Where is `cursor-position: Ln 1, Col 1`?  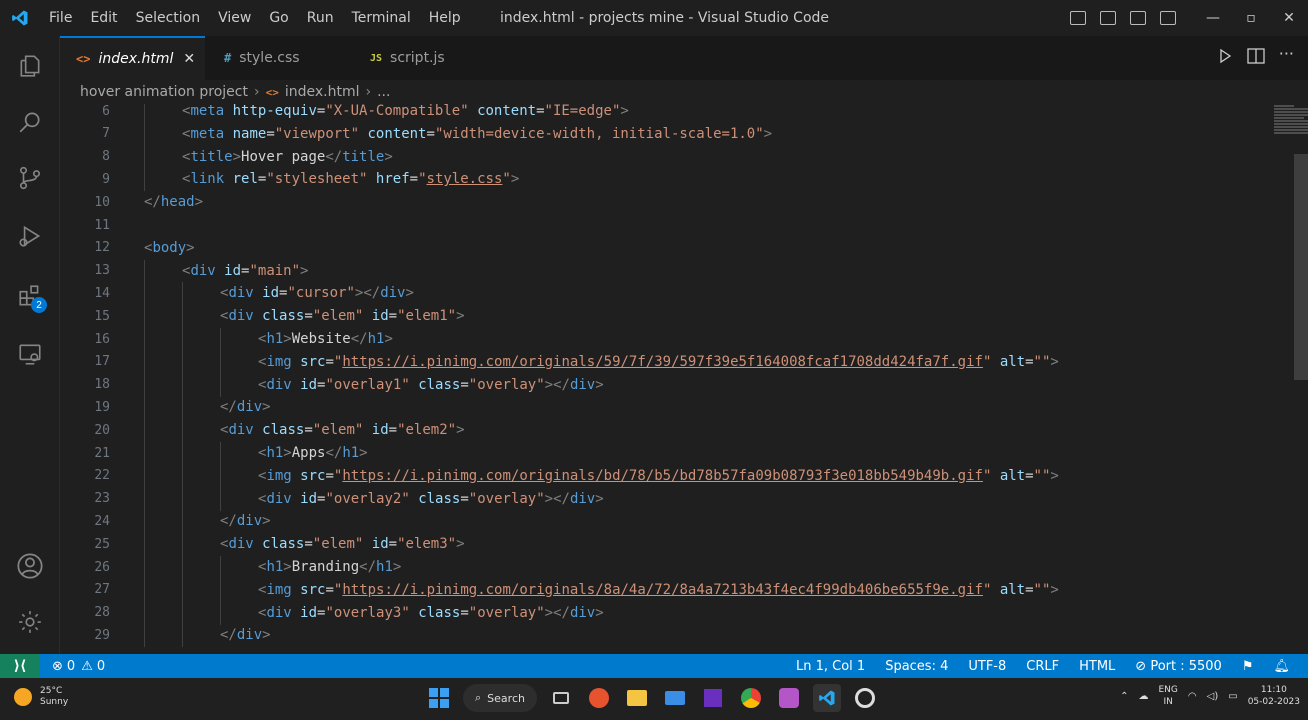 cursor-position: Ln 1, Col 1 is located at coordinates (830, 666).